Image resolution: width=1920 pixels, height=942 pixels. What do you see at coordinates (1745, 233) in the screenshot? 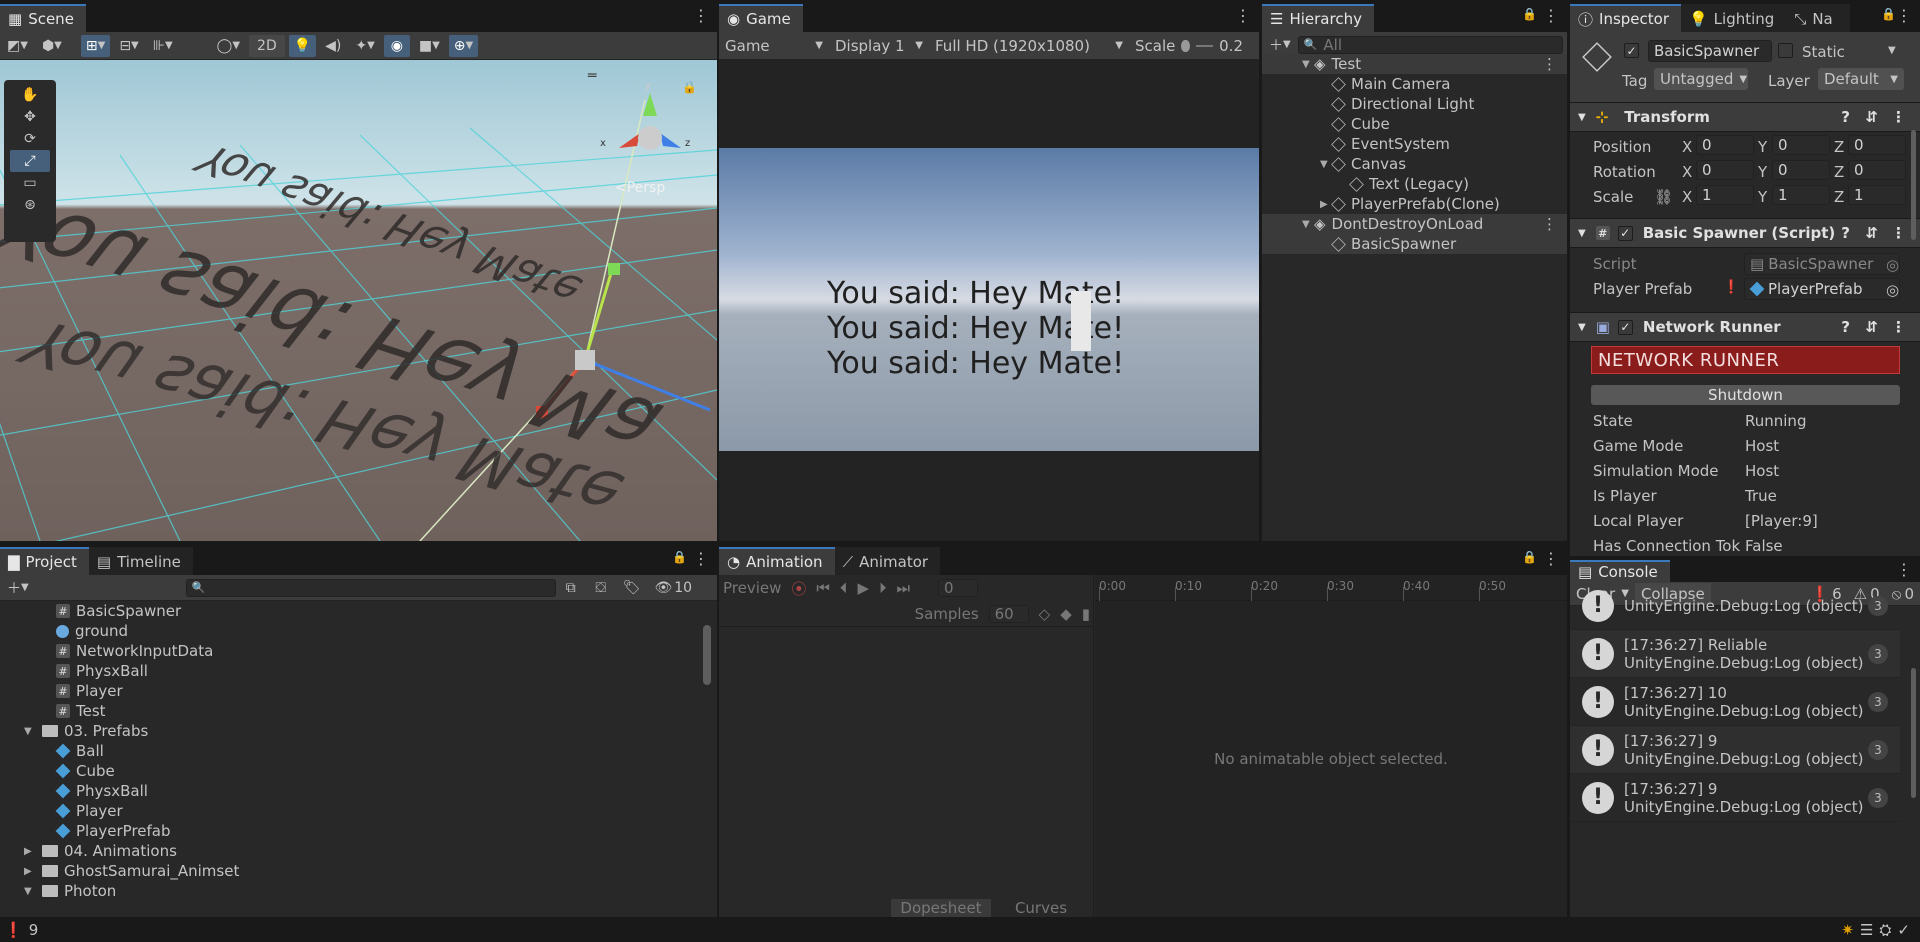
I see `basic-spawner-header: ▼ # ✓ Basic Spawner (Script) ? ⇵ ⋮` at bounding box center [1745, 233].